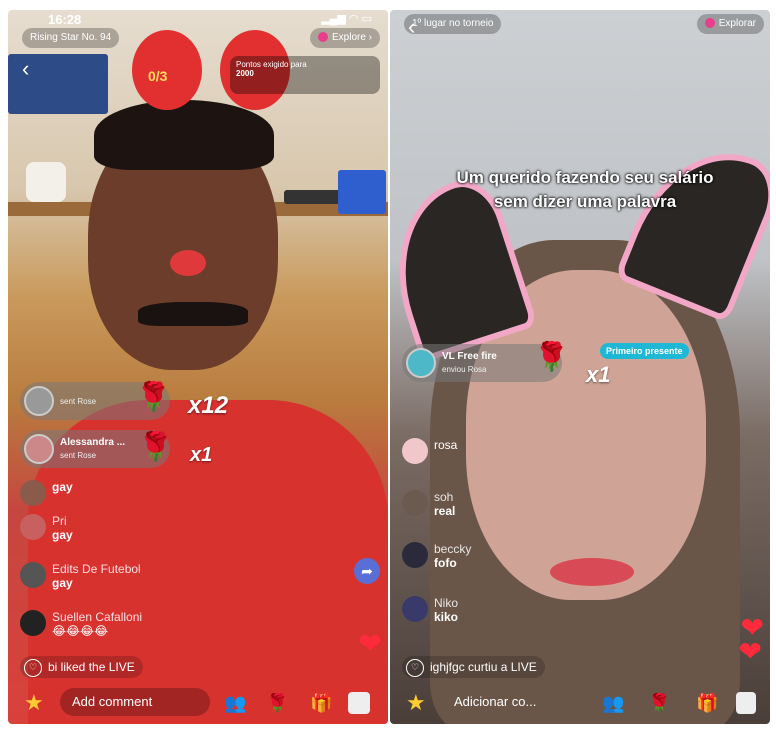  What do you see at coordinates (314, 197) in the screenshot?
I see `background-router` at bounding box center [314, 197].